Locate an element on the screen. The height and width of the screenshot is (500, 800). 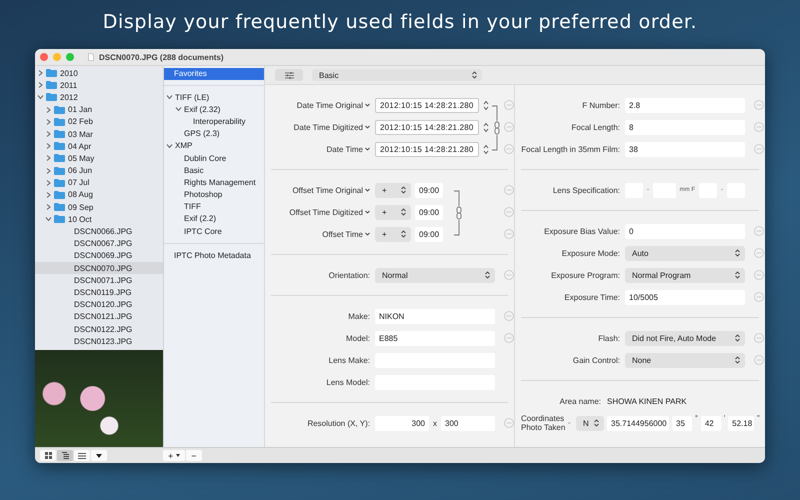
file-tree-item: DSCN0121.JPG is located at coordinates (99, 316).